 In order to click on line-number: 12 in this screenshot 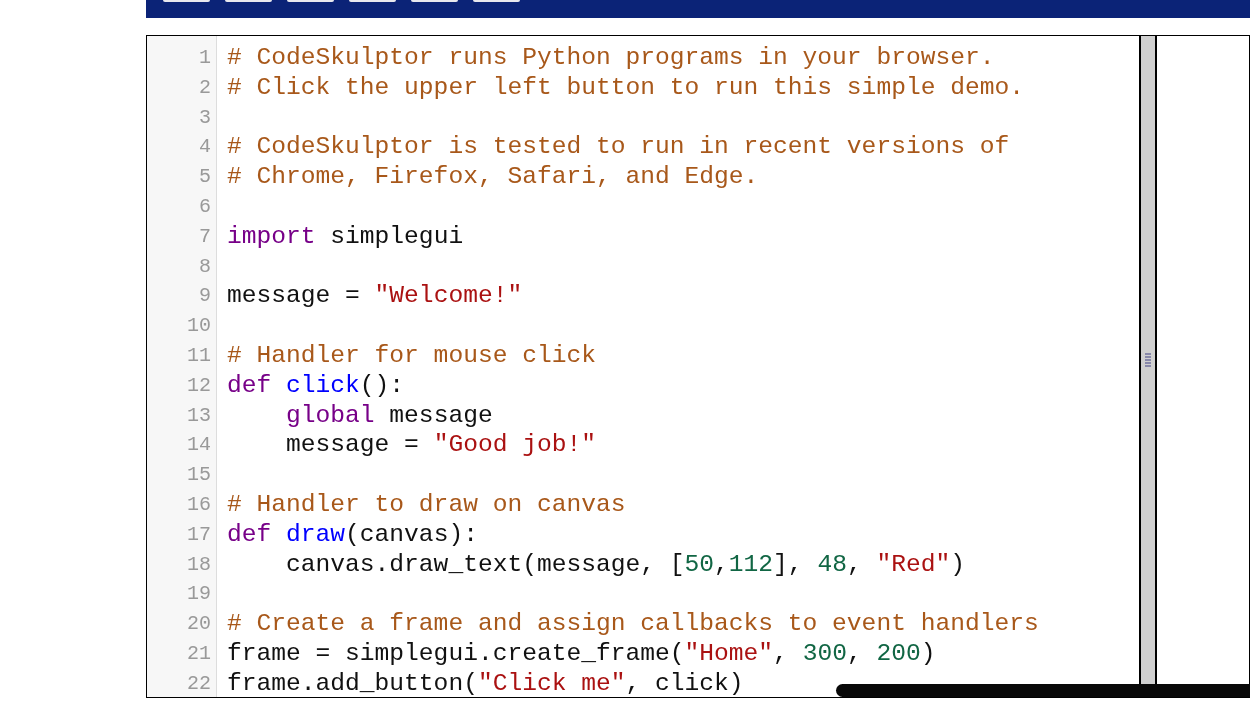, I will do `click(199, 385)`.